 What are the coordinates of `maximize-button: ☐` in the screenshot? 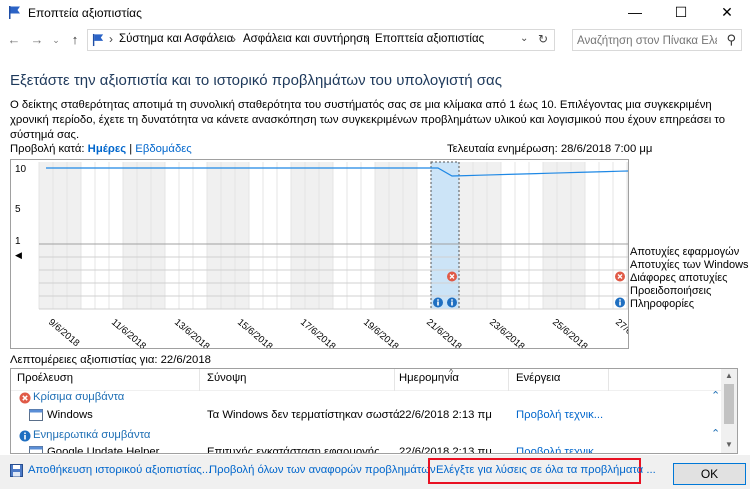 It's located at (681, 13).